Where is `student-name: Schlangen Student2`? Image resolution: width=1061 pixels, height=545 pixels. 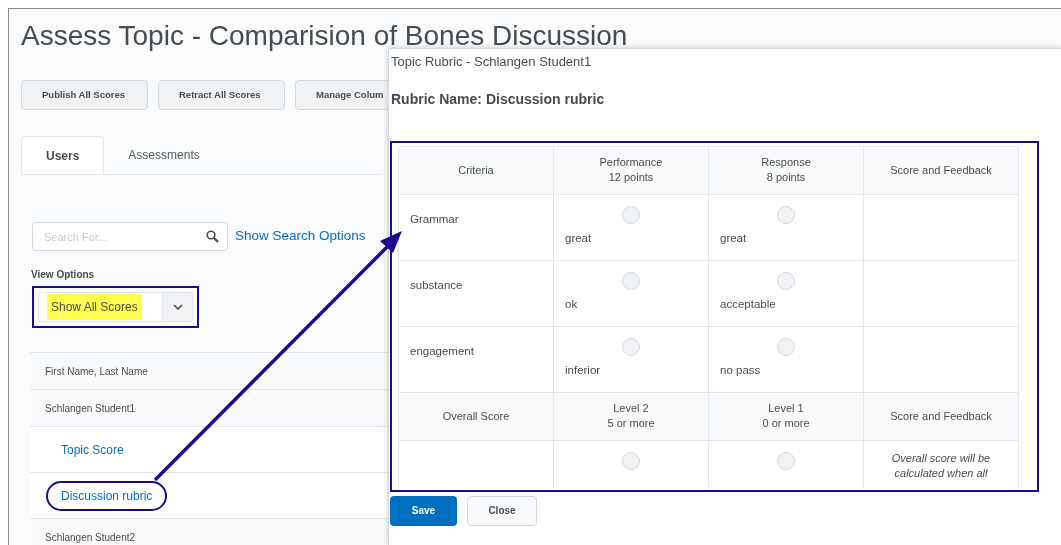 student-name: Schlangen Student2 is located at coordinates (90, 537).